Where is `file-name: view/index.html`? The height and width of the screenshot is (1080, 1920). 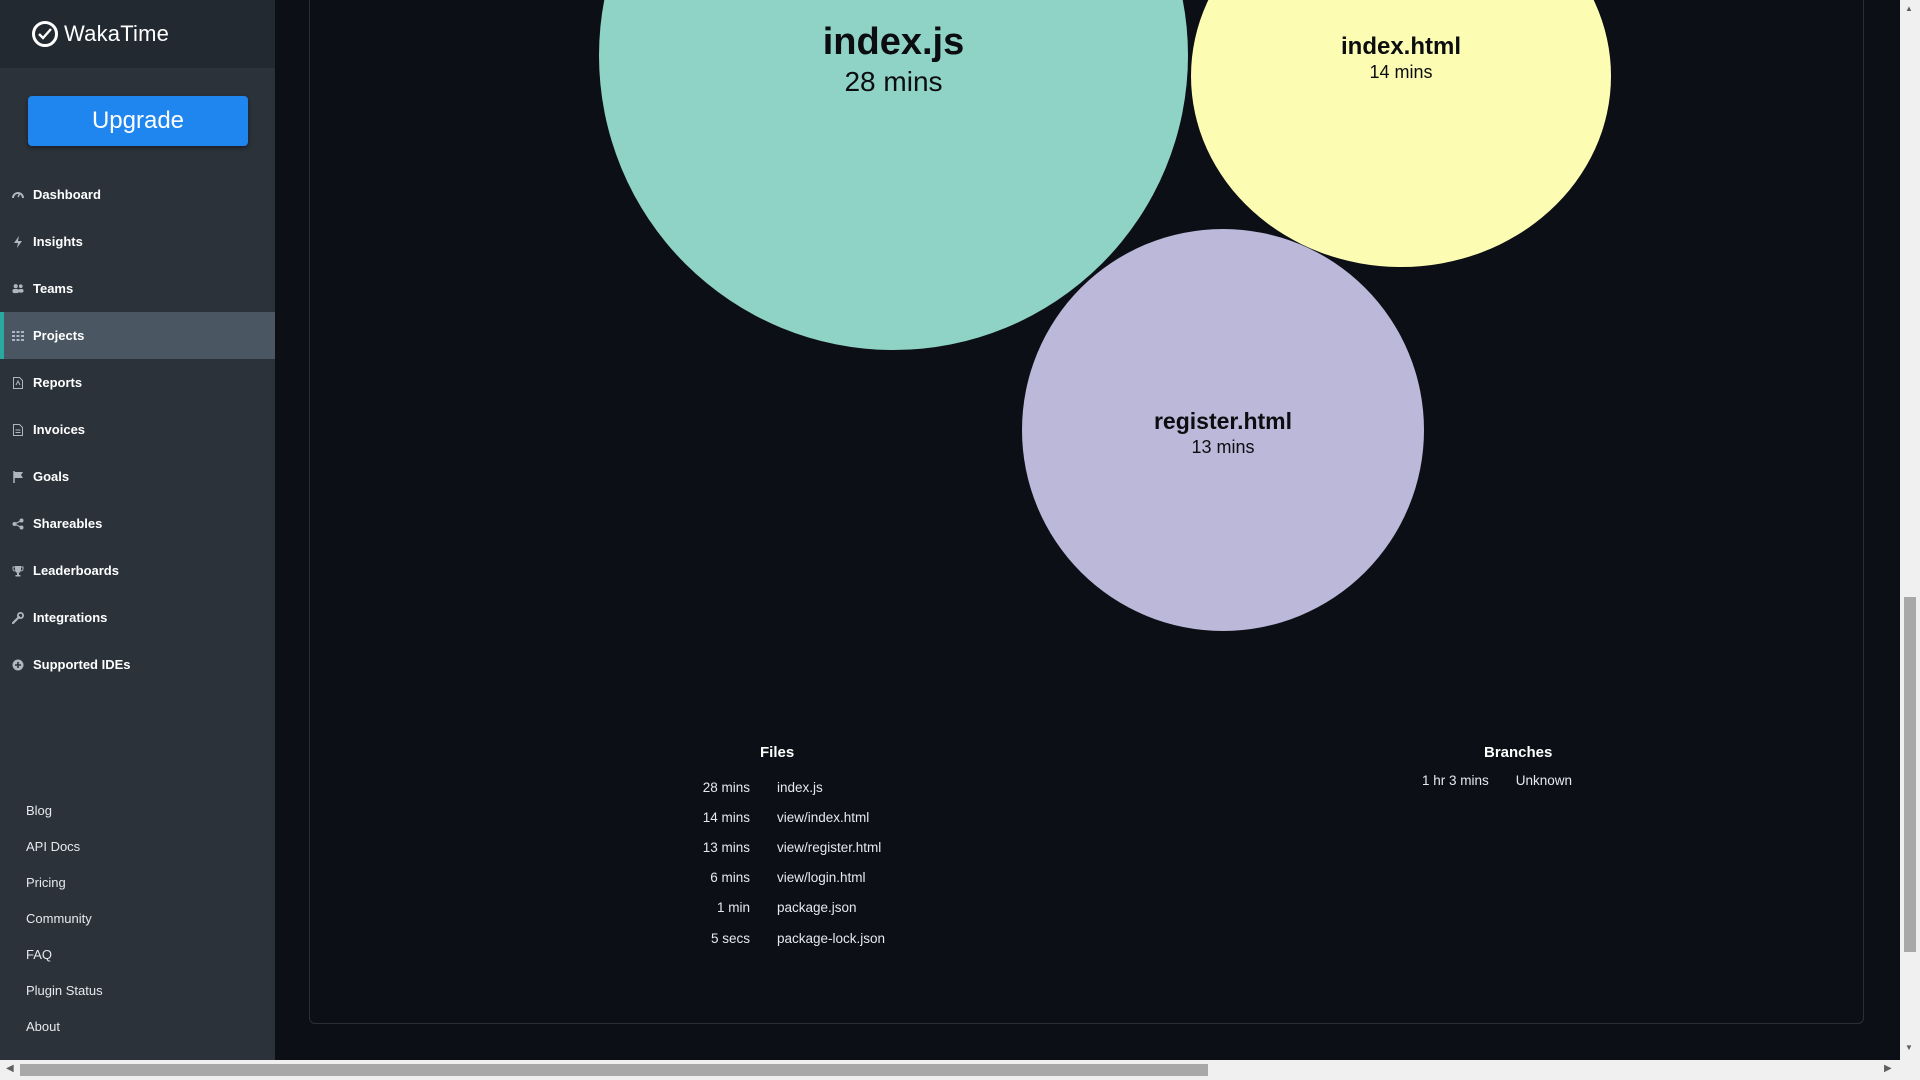
file-name: view/index.html is located at coordinates (823, 817).